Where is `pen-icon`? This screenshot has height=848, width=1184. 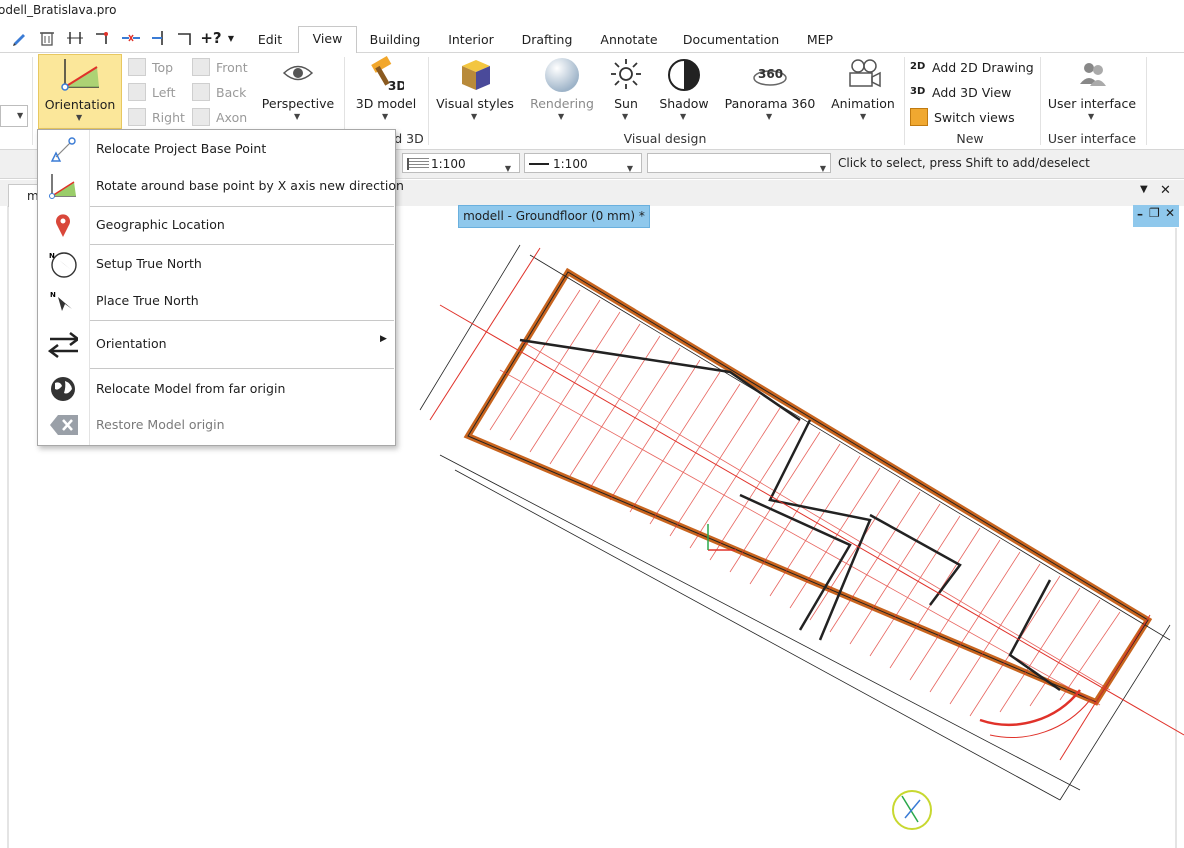
pen-icon is located at coordinates (19, 38).